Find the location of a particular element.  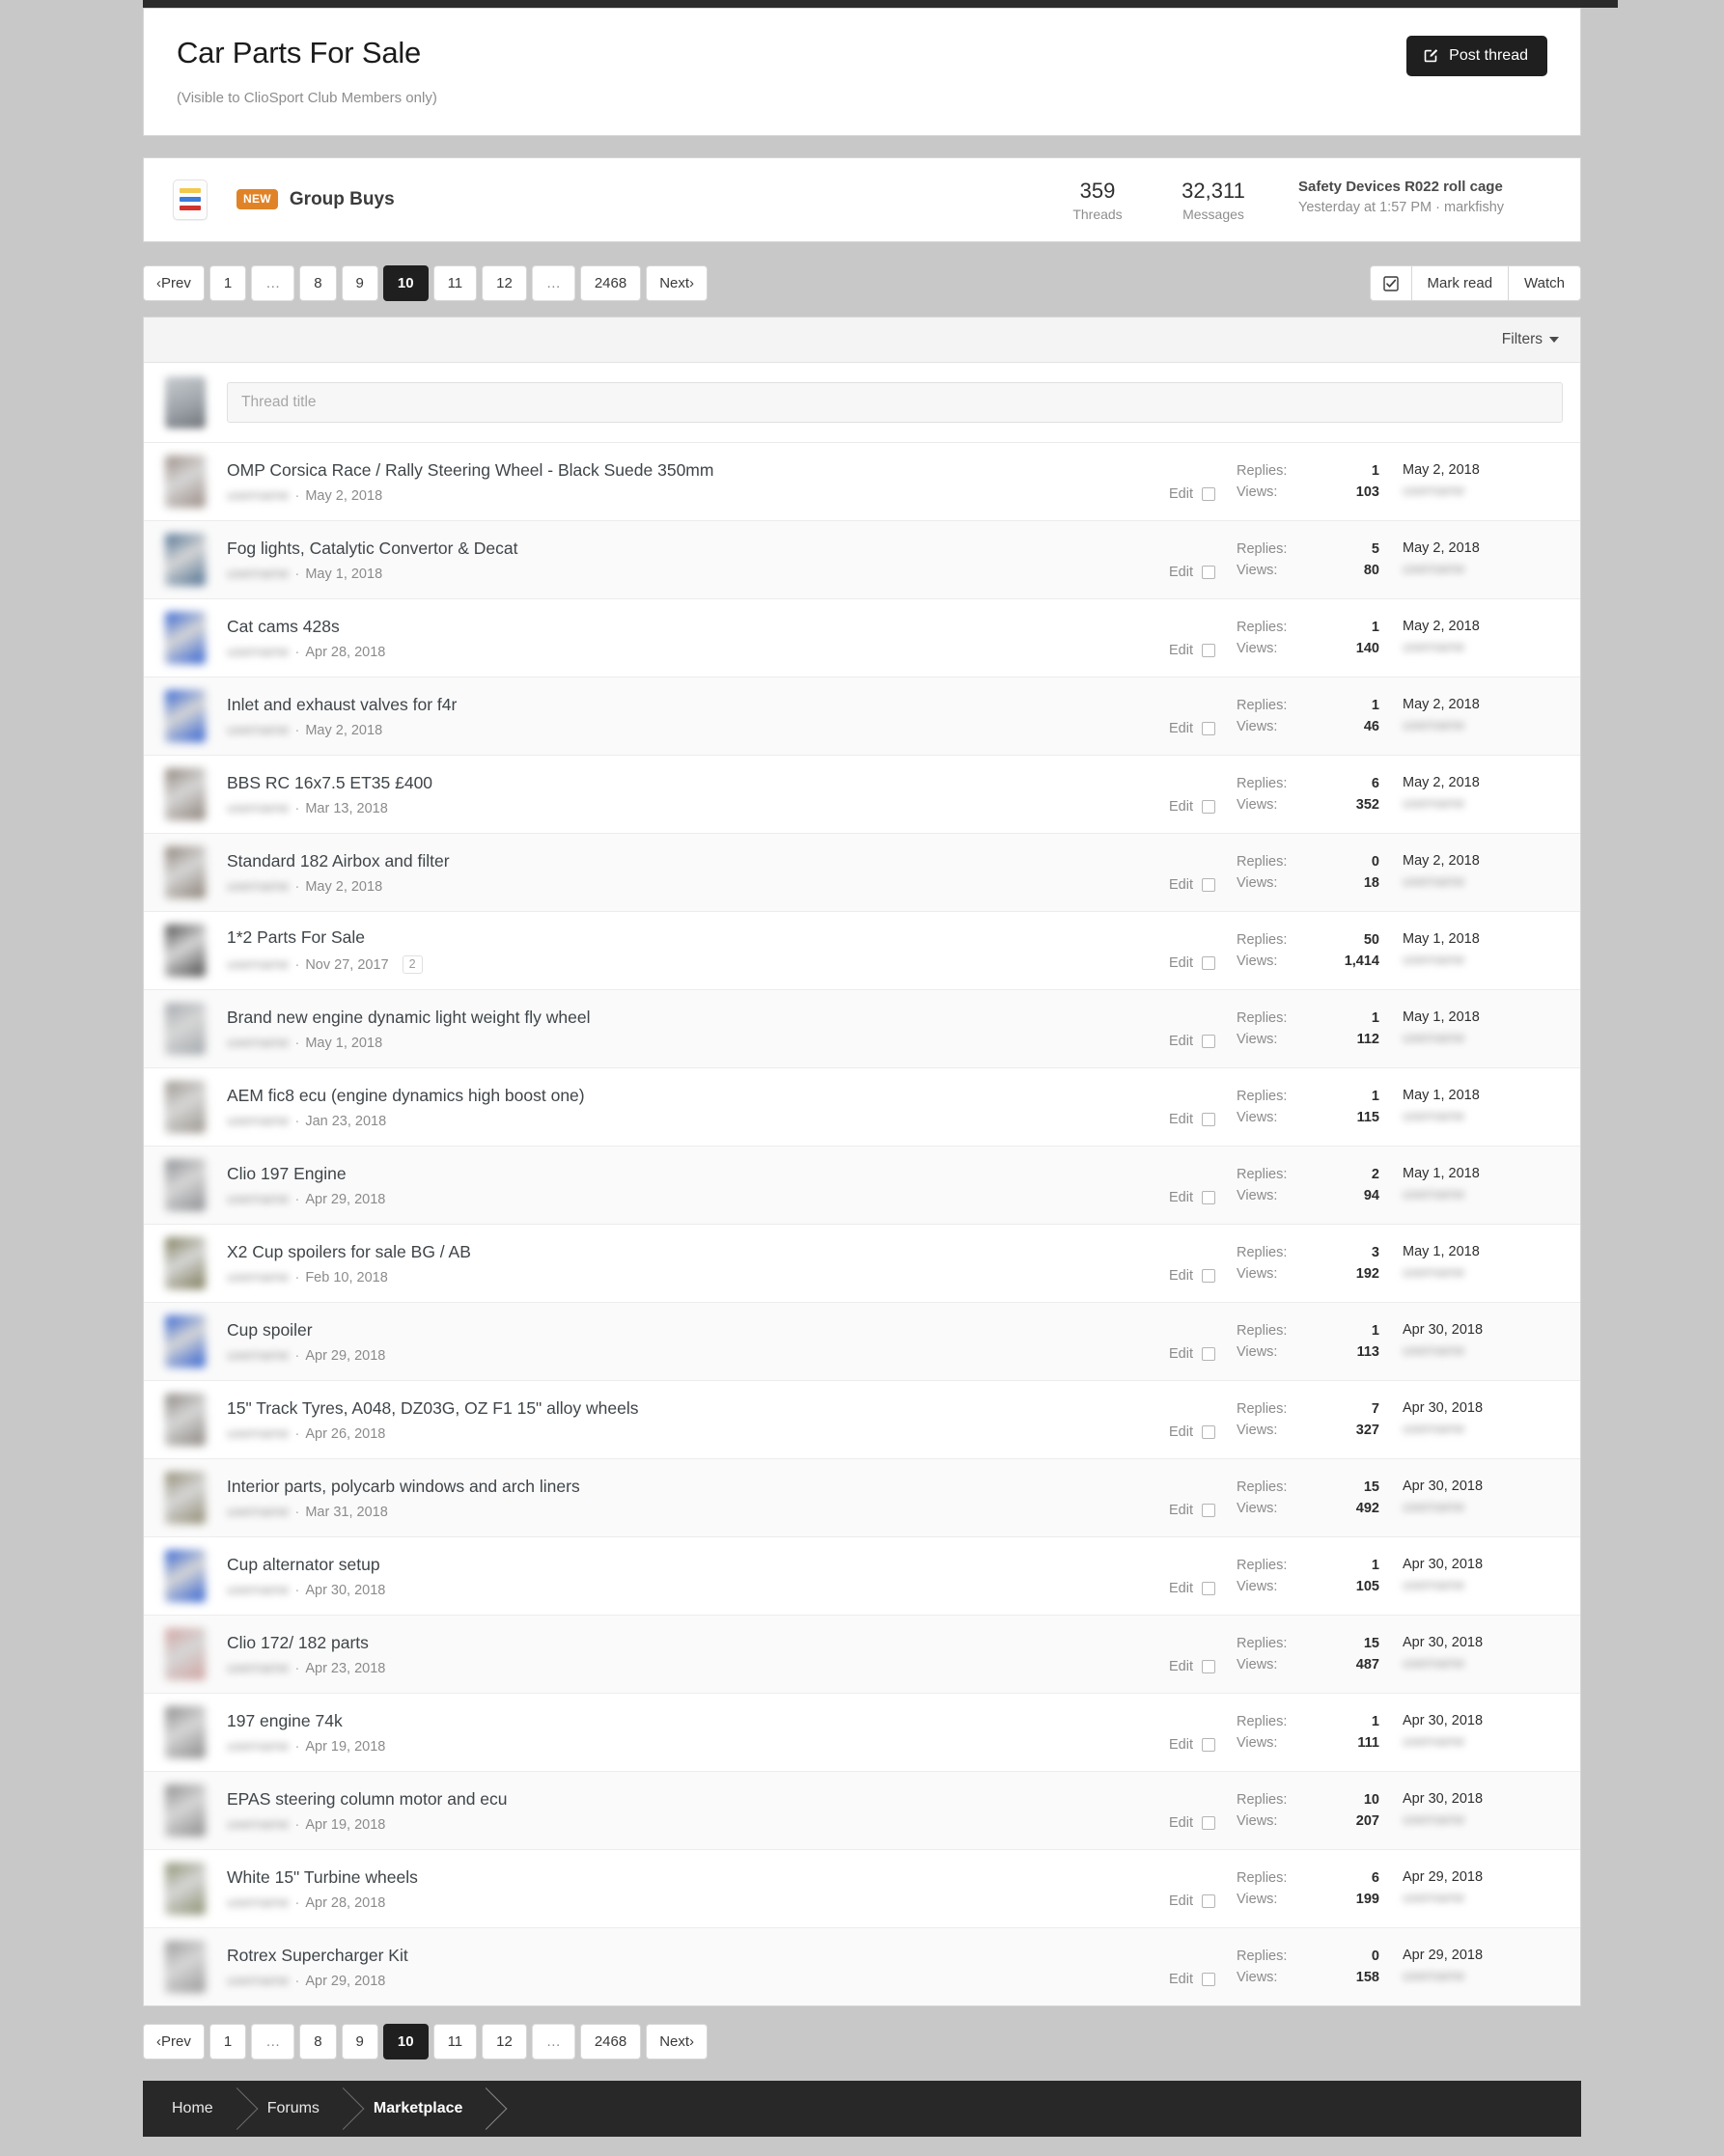

forum-node-title: Group Buys is located at coordinates (342, 199).